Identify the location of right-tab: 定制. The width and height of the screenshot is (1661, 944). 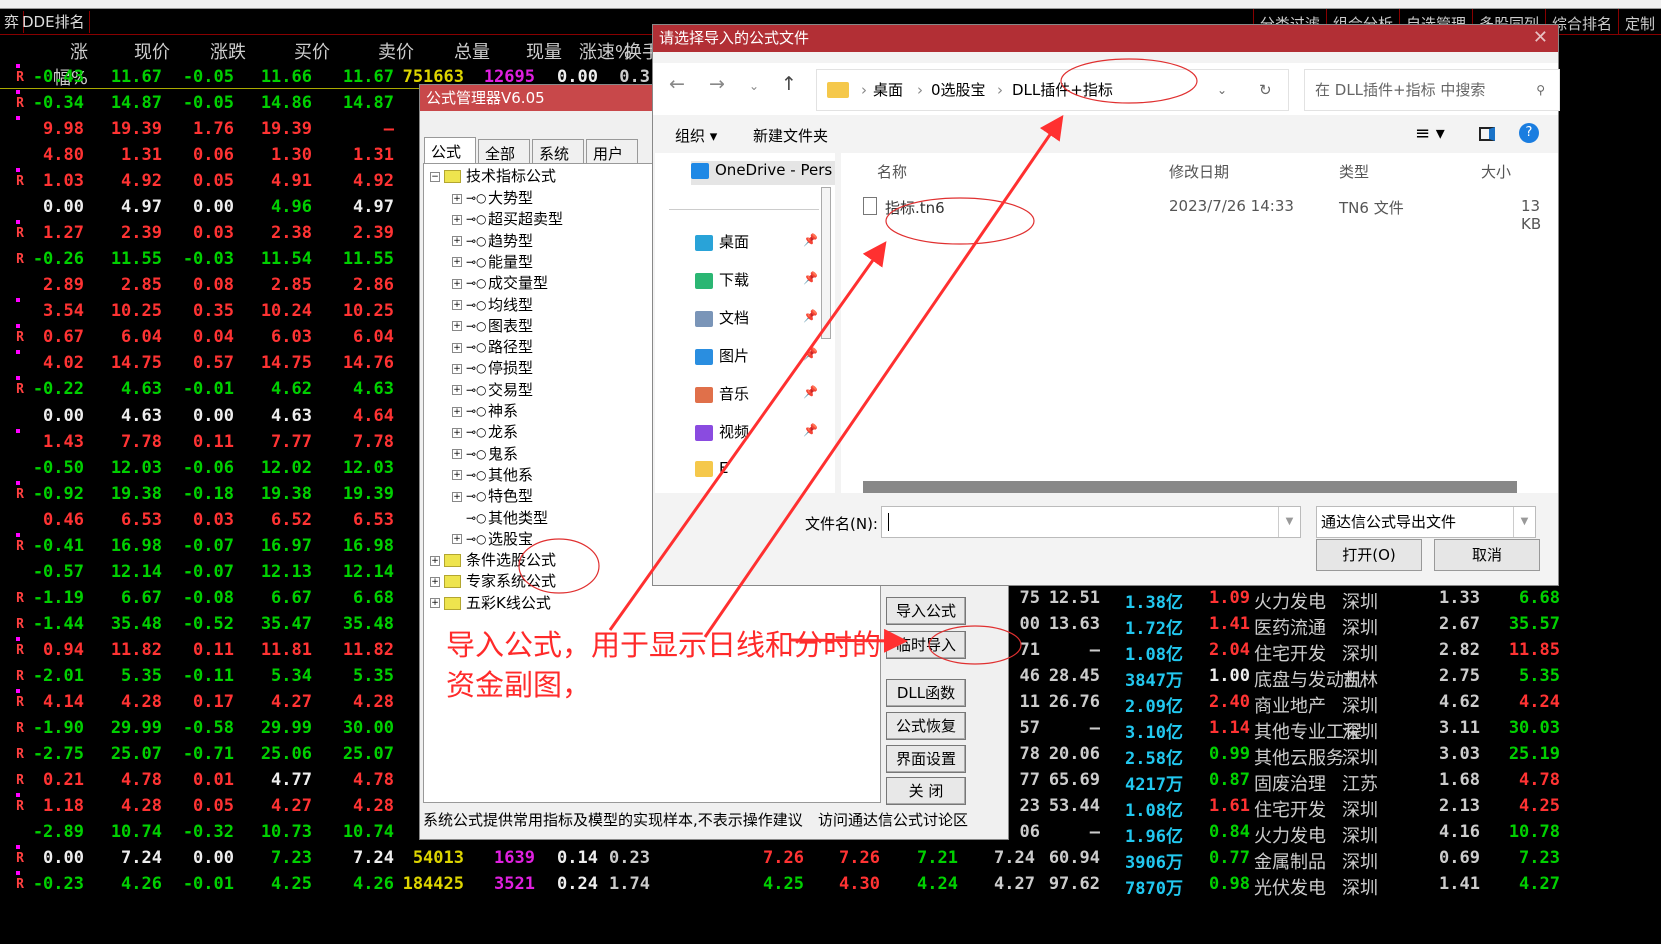
(1639, 22).